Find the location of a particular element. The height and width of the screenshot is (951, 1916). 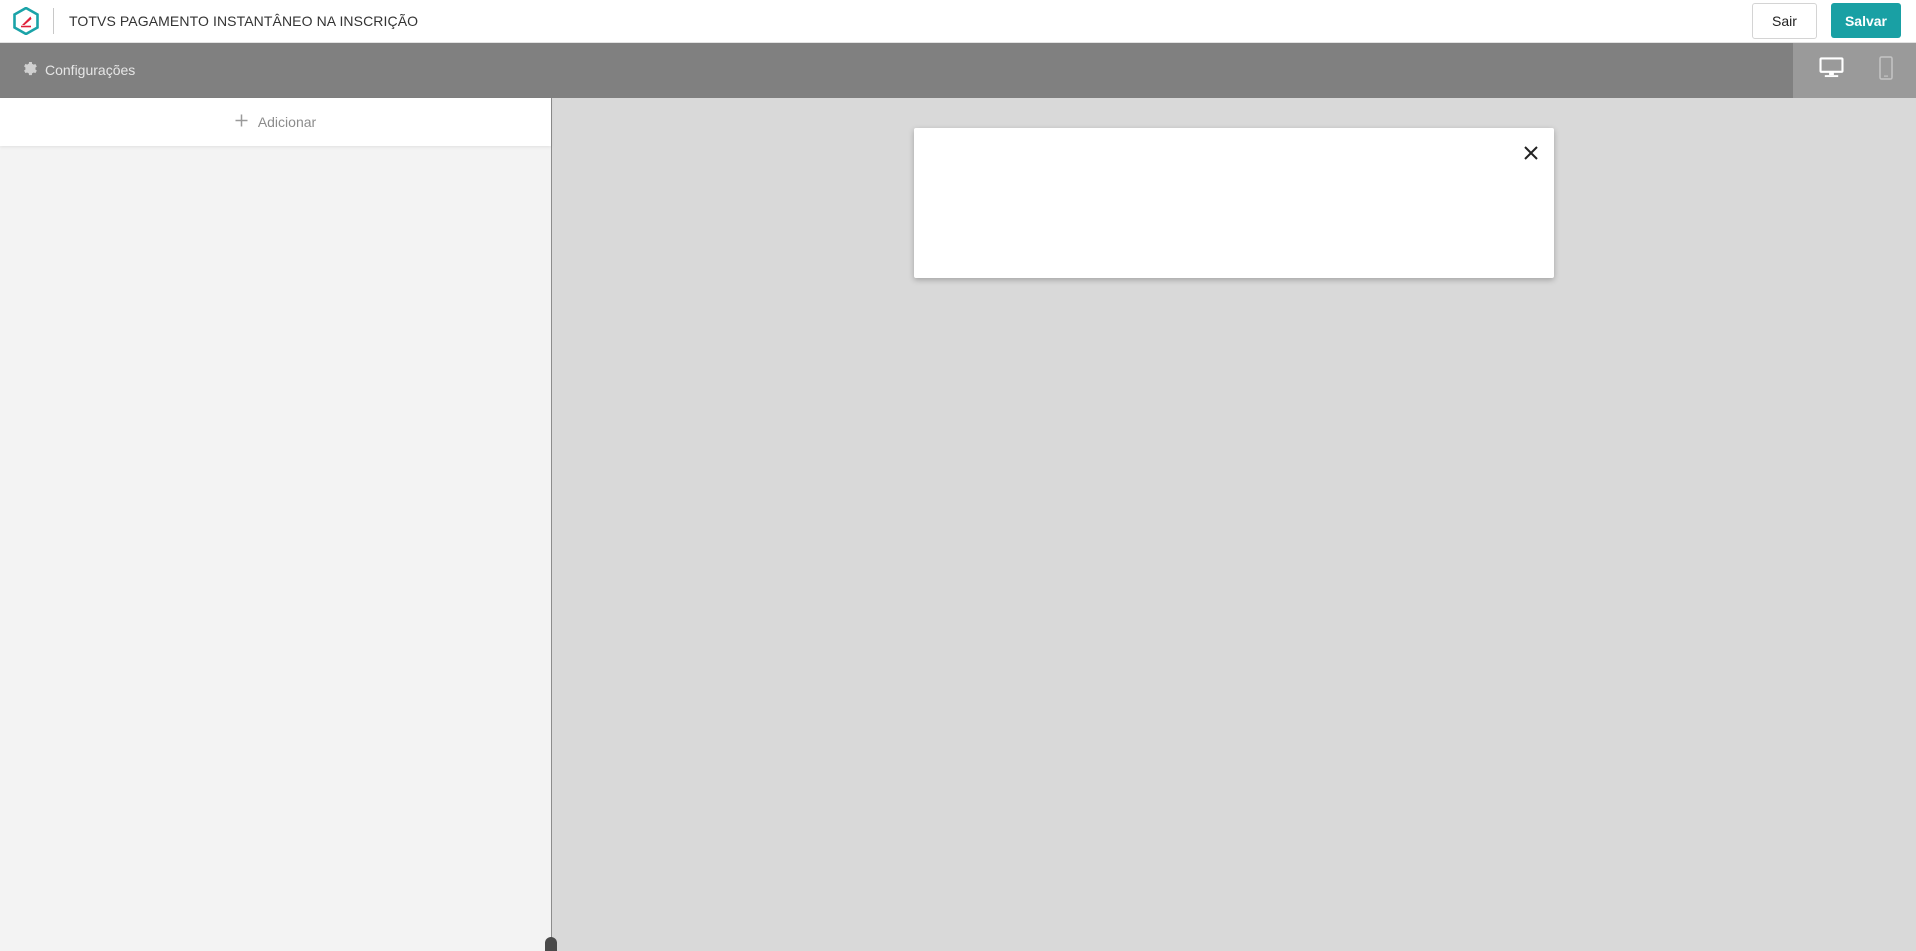

close-icon is located at coordinates (1531, 155).